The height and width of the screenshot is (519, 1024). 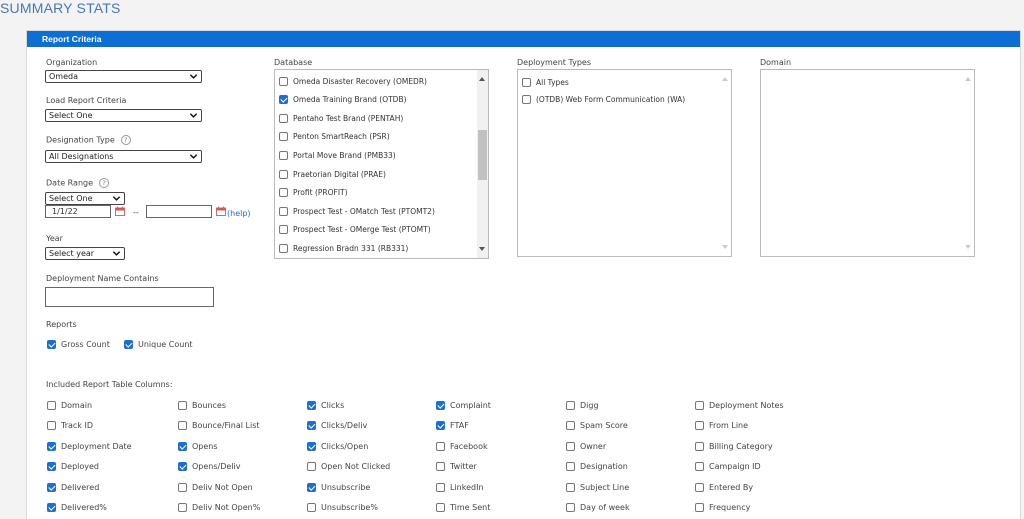 What do you see at coordinates (337, 446) in the screenshot?
I see `column-option: Clicks/Open` at bounding box center [337, 446].